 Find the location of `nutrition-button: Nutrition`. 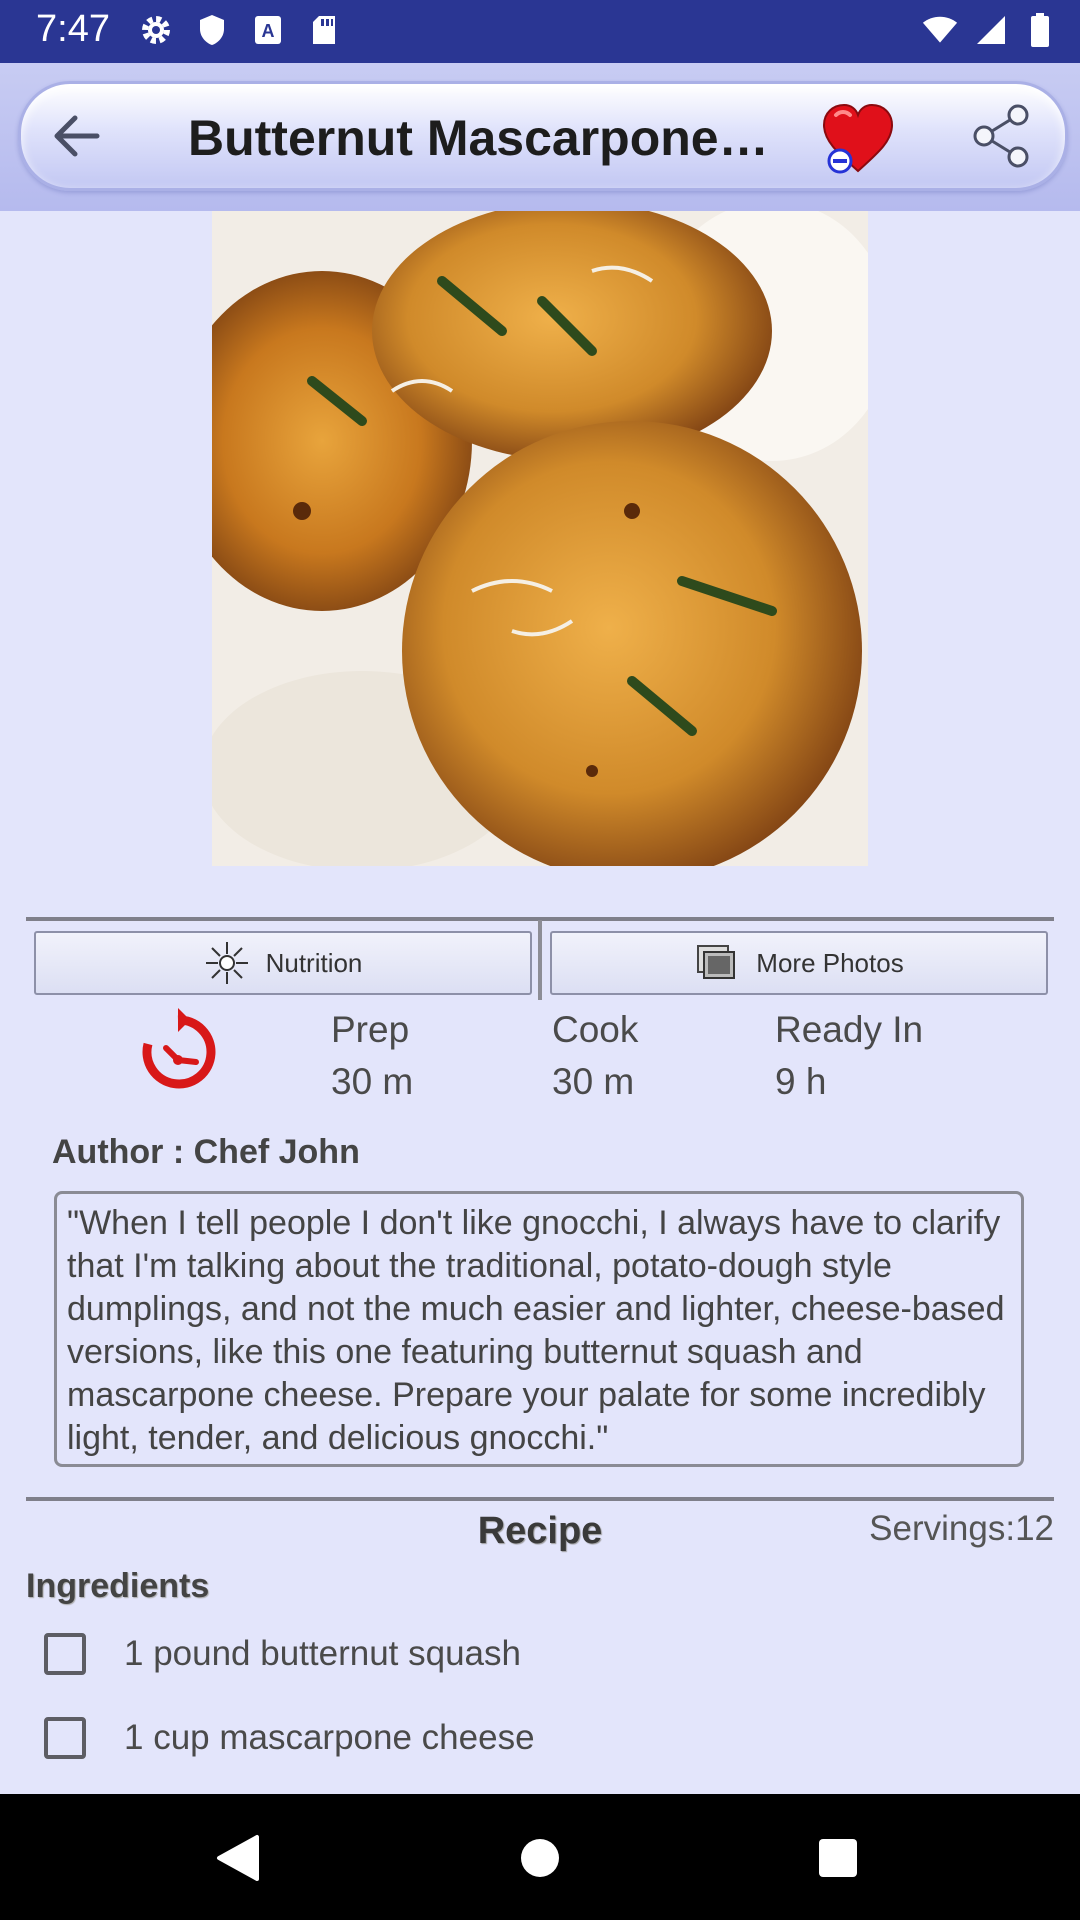

nutrition-button: Nutrition is located at coordinates (283, 963).